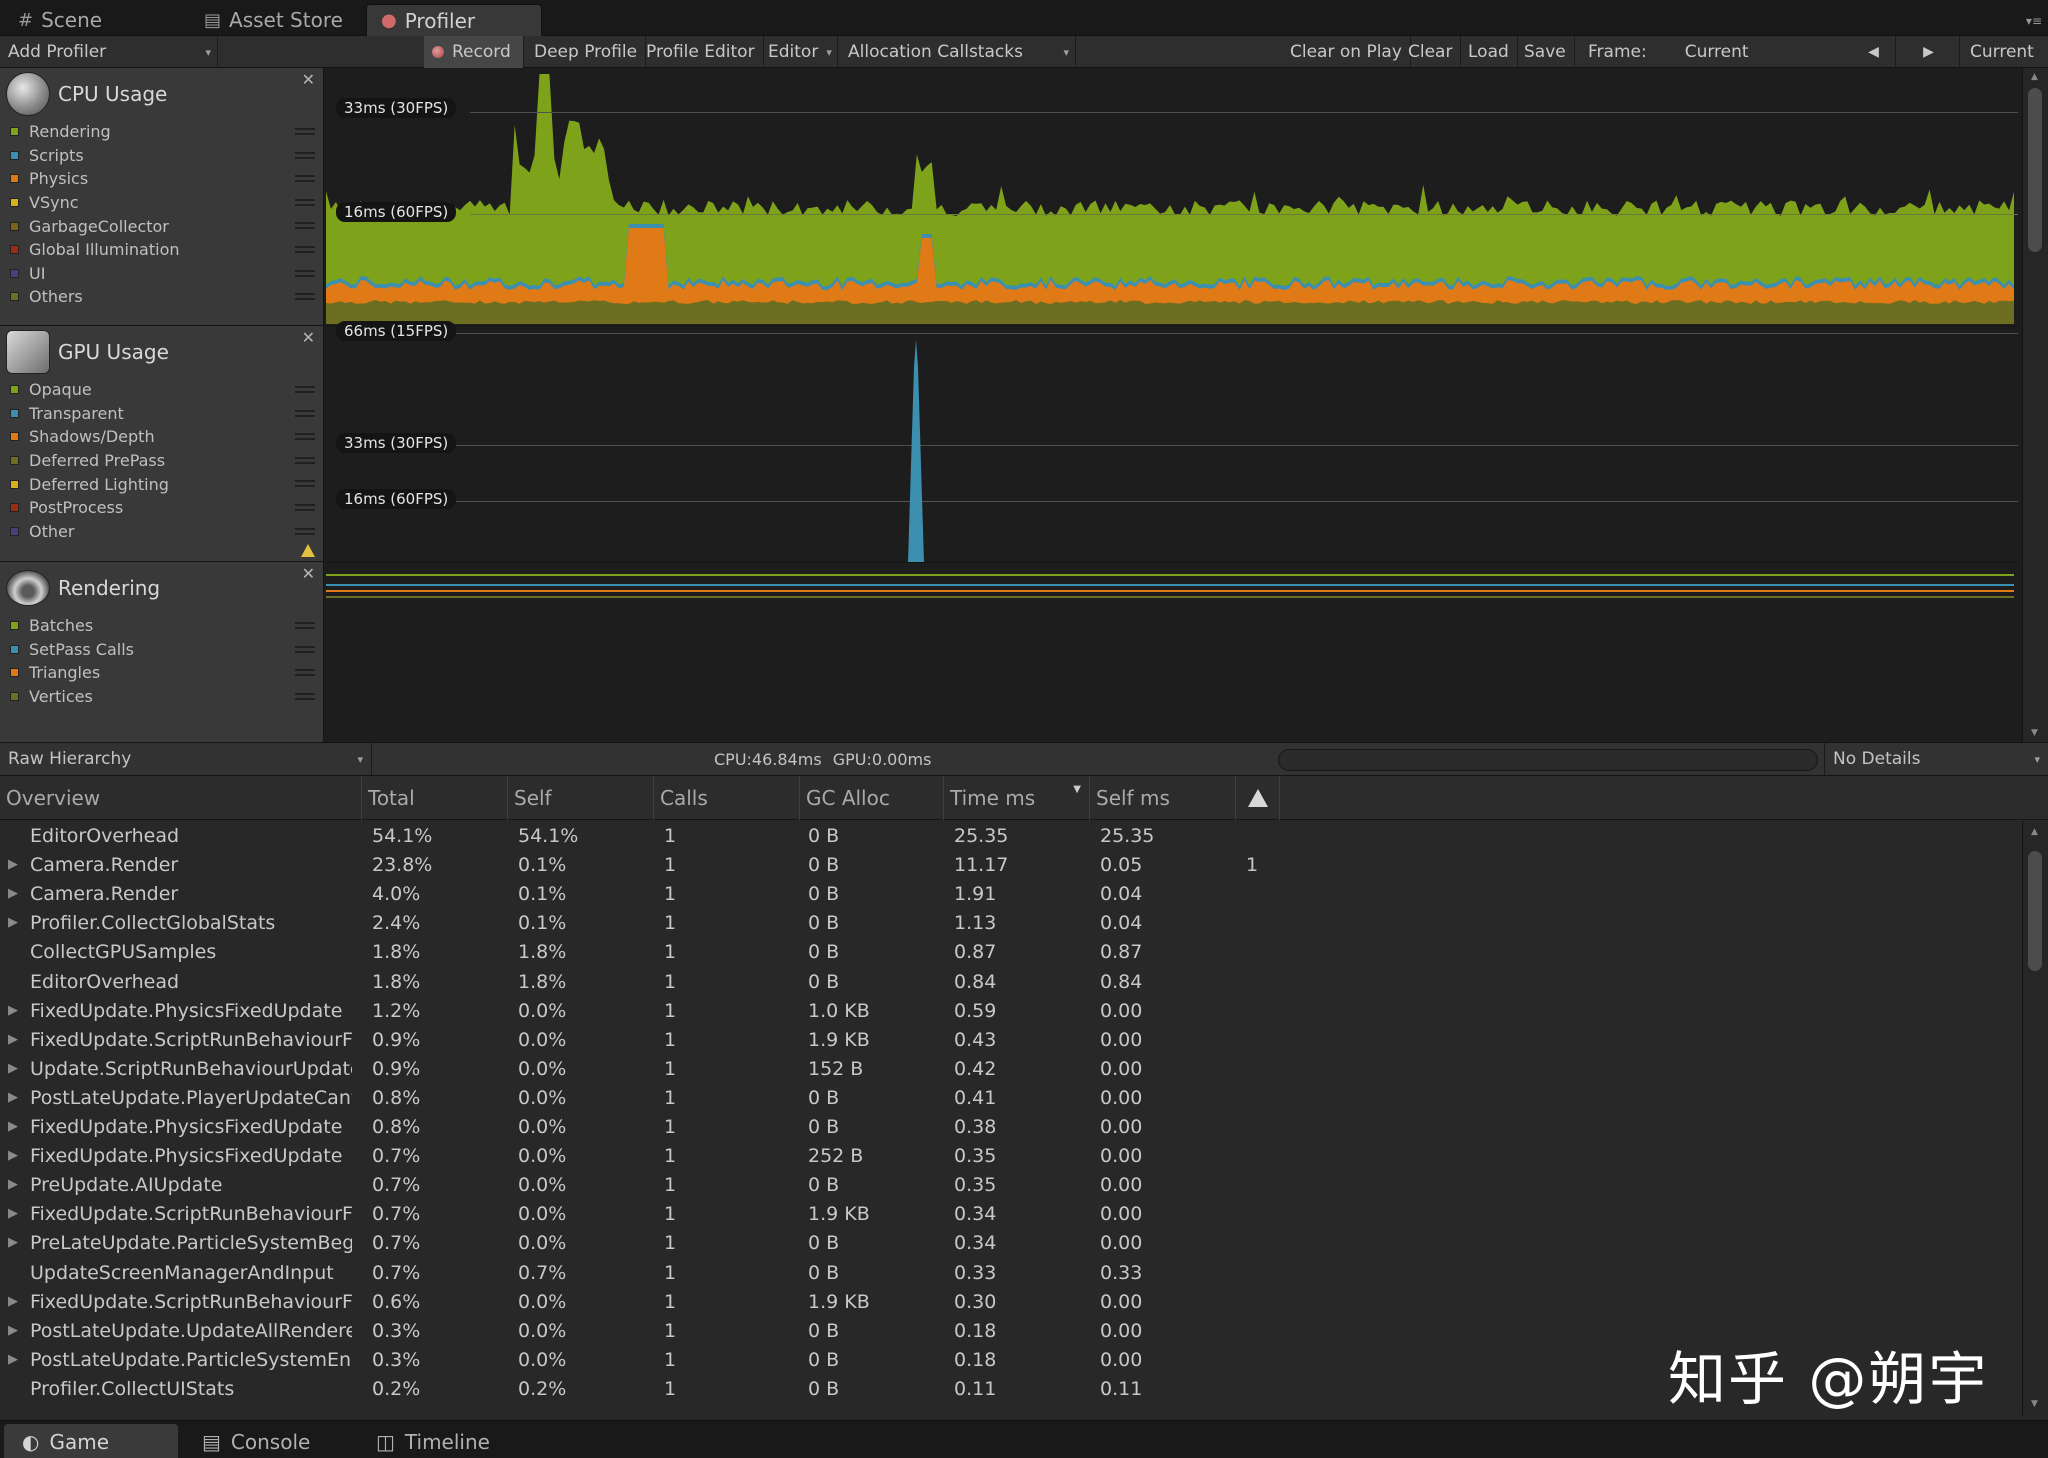 The image size is (2048, 1458). What do you see at coordinates (256, 1441) in the screenshot?
I see `tab-console: ▤ Console` at bounding box center [256, 1441].